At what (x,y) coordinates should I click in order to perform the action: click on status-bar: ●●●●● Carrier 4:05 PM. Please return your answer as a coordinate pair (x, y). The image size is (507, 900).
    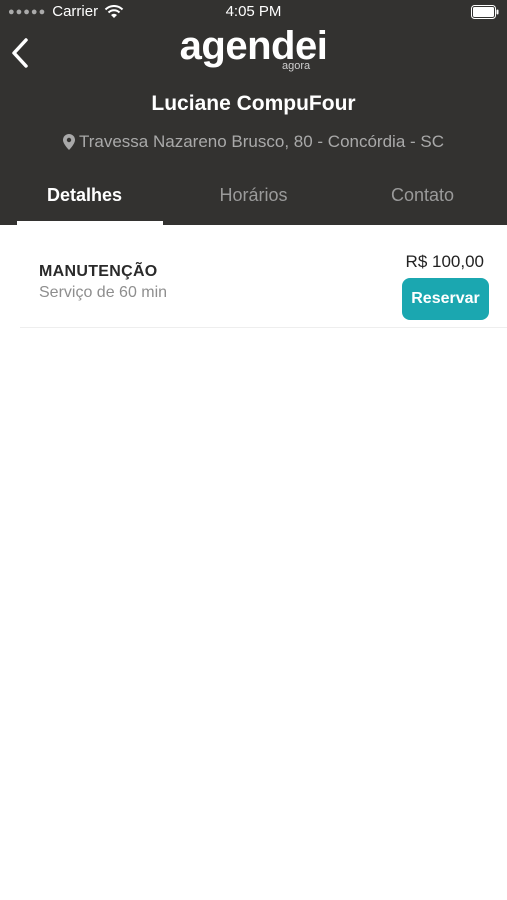
    Looking at the image, I should click on (253, 12).